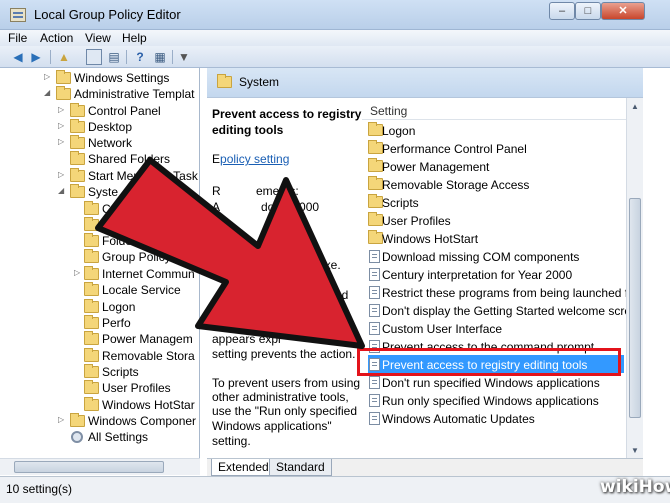 This screenshot has height=503, width=670. What do you see at coordinates (254, 159) in the screenshot?
I see `edit-policy-setting-link: policy setting` at bounding box center [254, 159].